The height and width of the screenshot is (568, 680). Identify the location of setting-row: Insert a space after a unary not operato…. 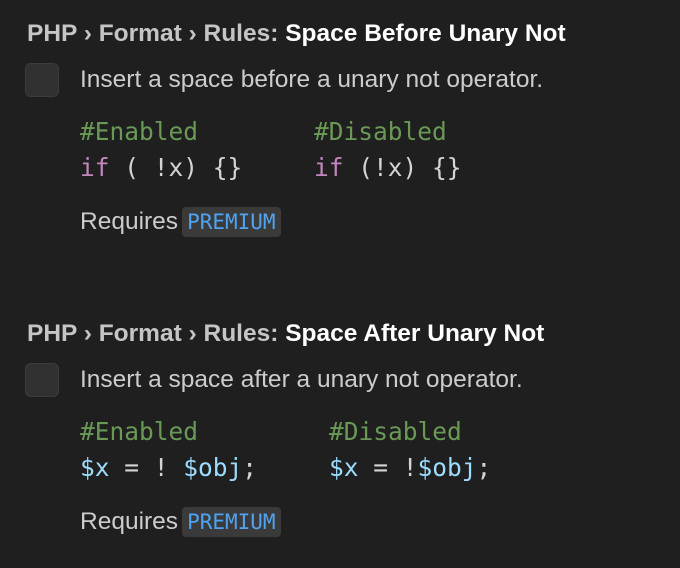
(345, 381).